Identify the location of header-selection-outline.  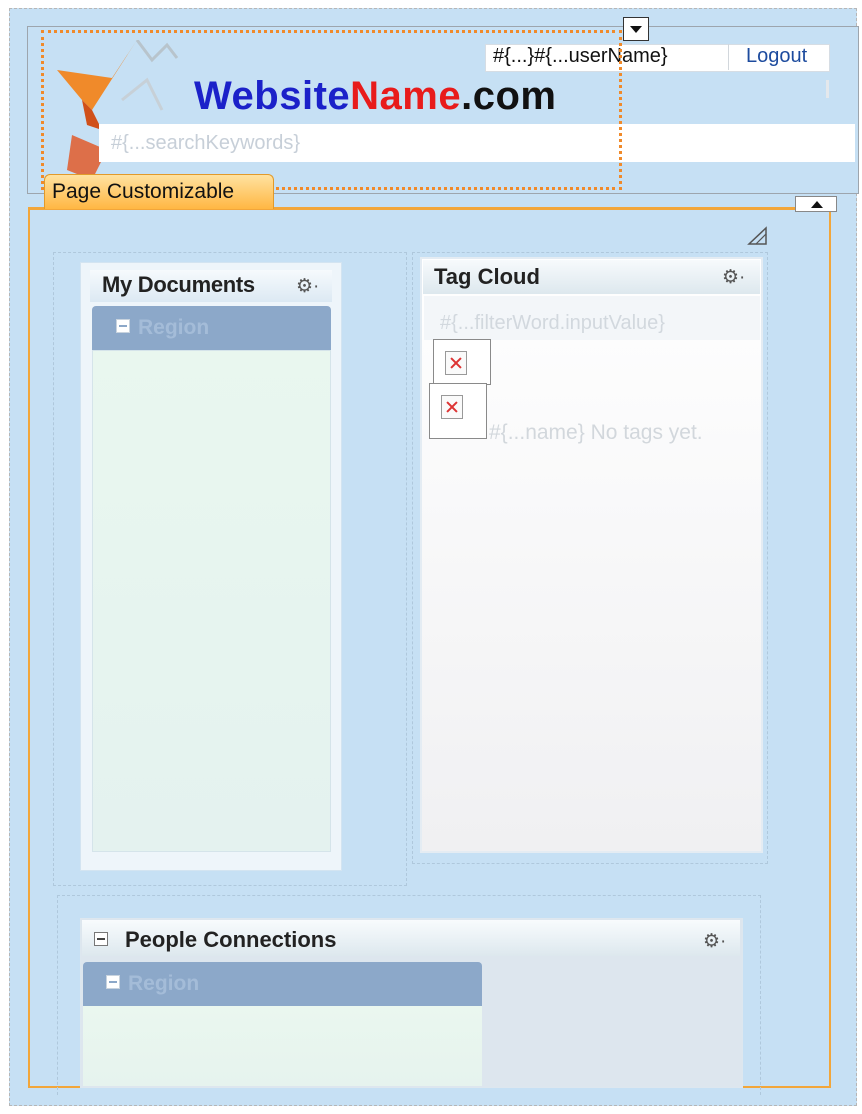
(331, 110).